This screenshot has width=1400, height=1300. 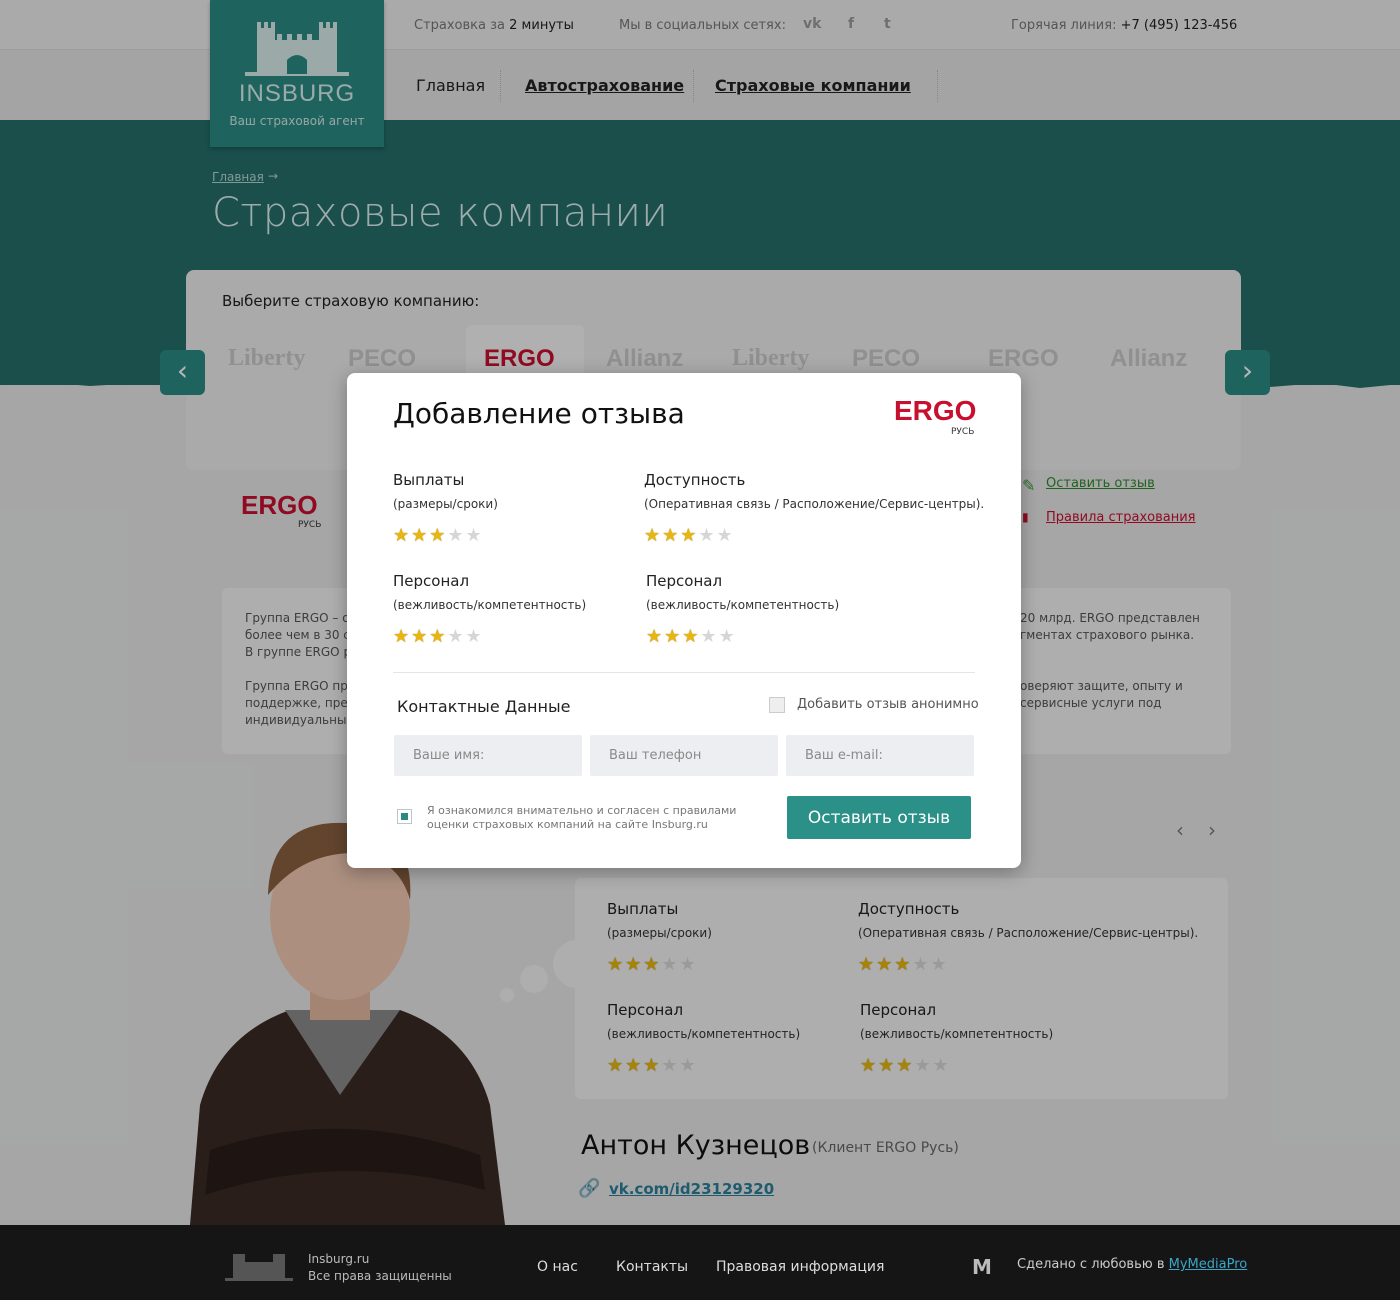 What do you see at coordinates (445, 508) in the screenshot?
I see `criterion-payments: Выплаты (размеры/сроки) ★★★★★` at bounding box center [445, 508].